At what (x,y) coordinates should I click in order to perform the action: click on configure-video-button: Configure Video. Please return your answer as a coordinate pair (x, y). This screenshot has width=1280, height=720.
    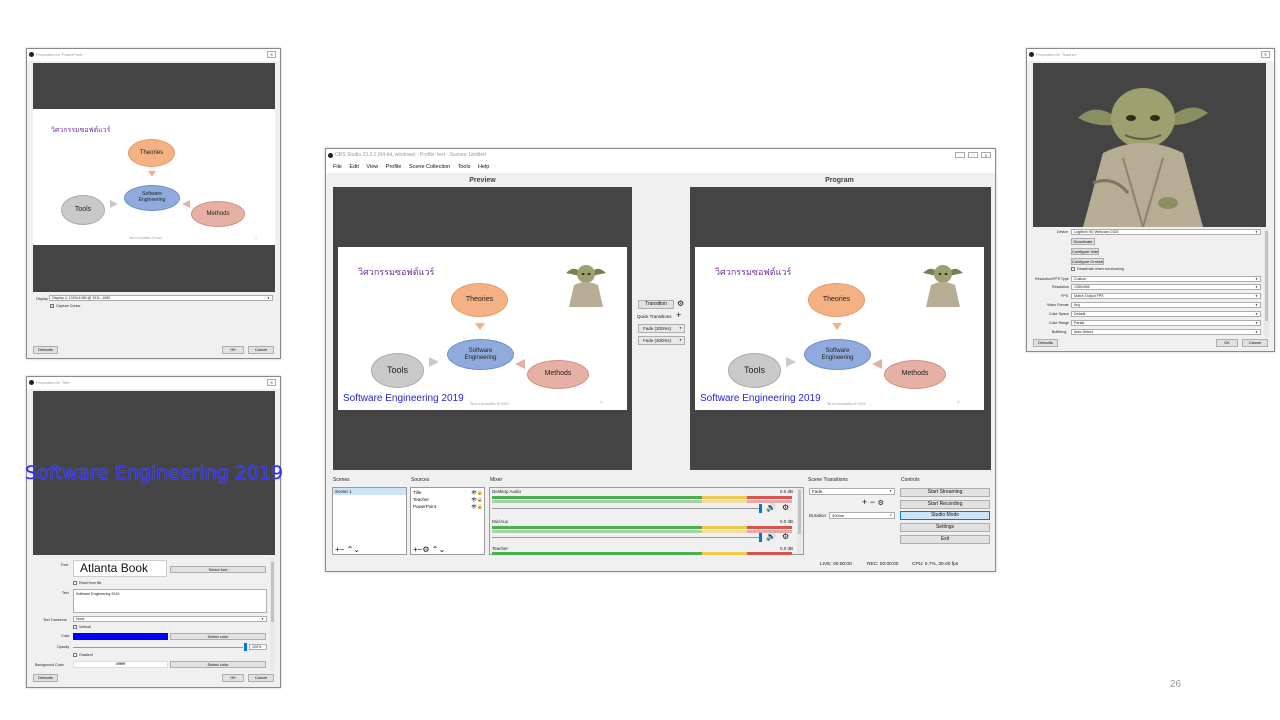
    Looking at the image, I should click on (1085, 251).